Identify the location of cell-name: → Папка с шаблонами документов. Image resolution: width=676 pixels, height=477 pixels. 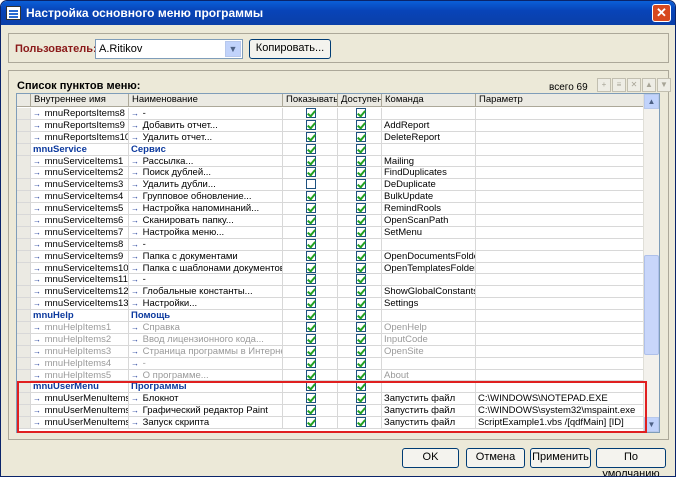
(206, 268).